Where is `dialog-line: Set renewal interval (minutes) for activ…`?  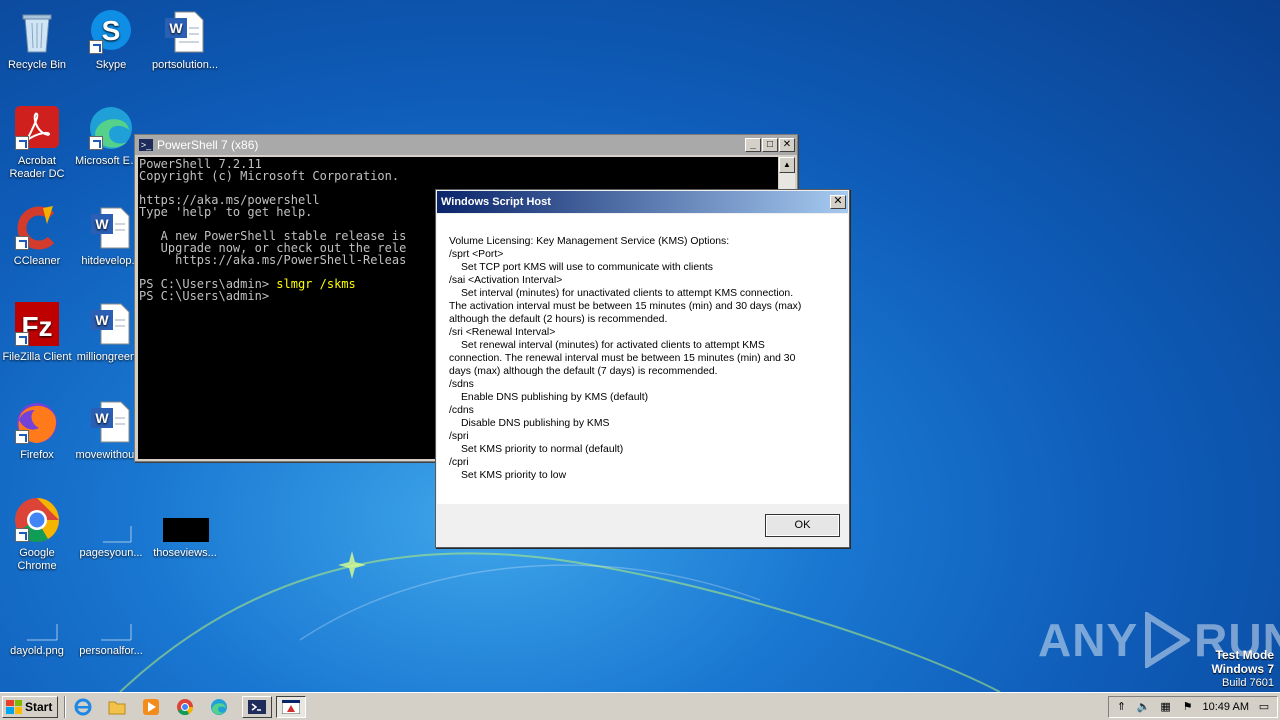
dialog-line: Set renewal interval (minutes) for activ… is located at coordinates (613, 345).